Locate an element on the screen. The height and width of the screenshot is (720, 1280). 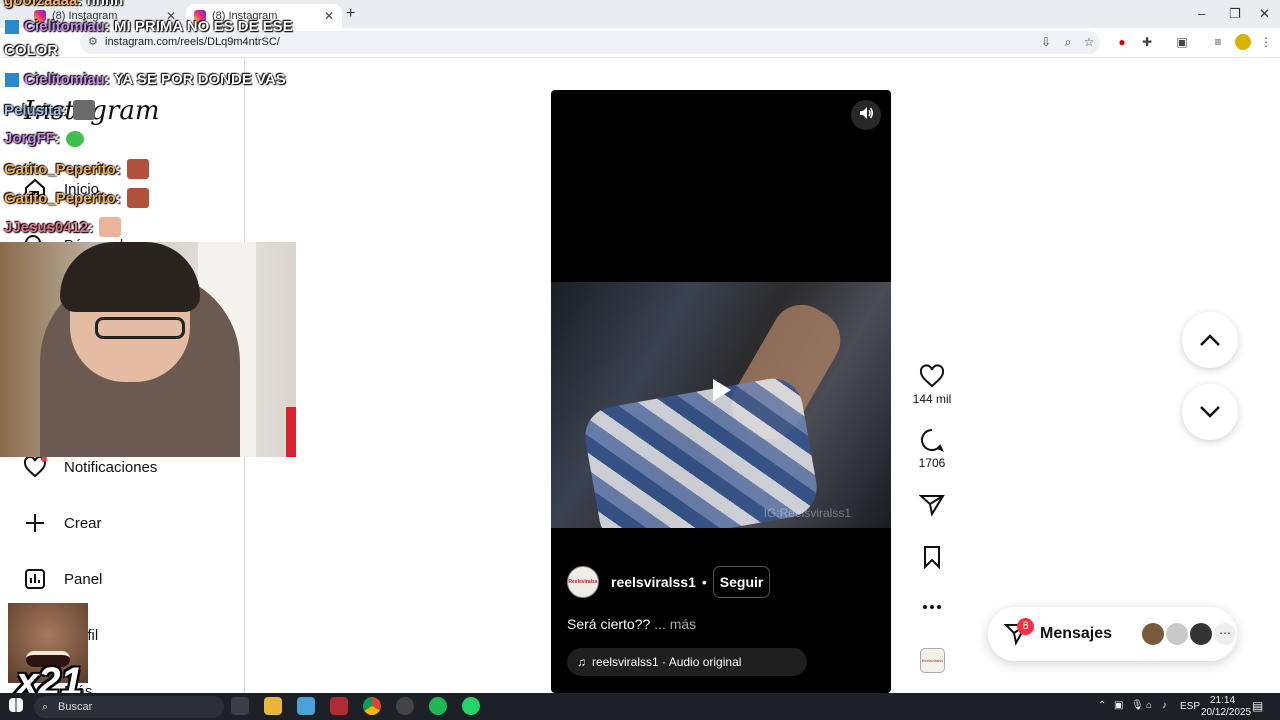
chat-username: JJesus0412 is located at coordinates (46, 227).